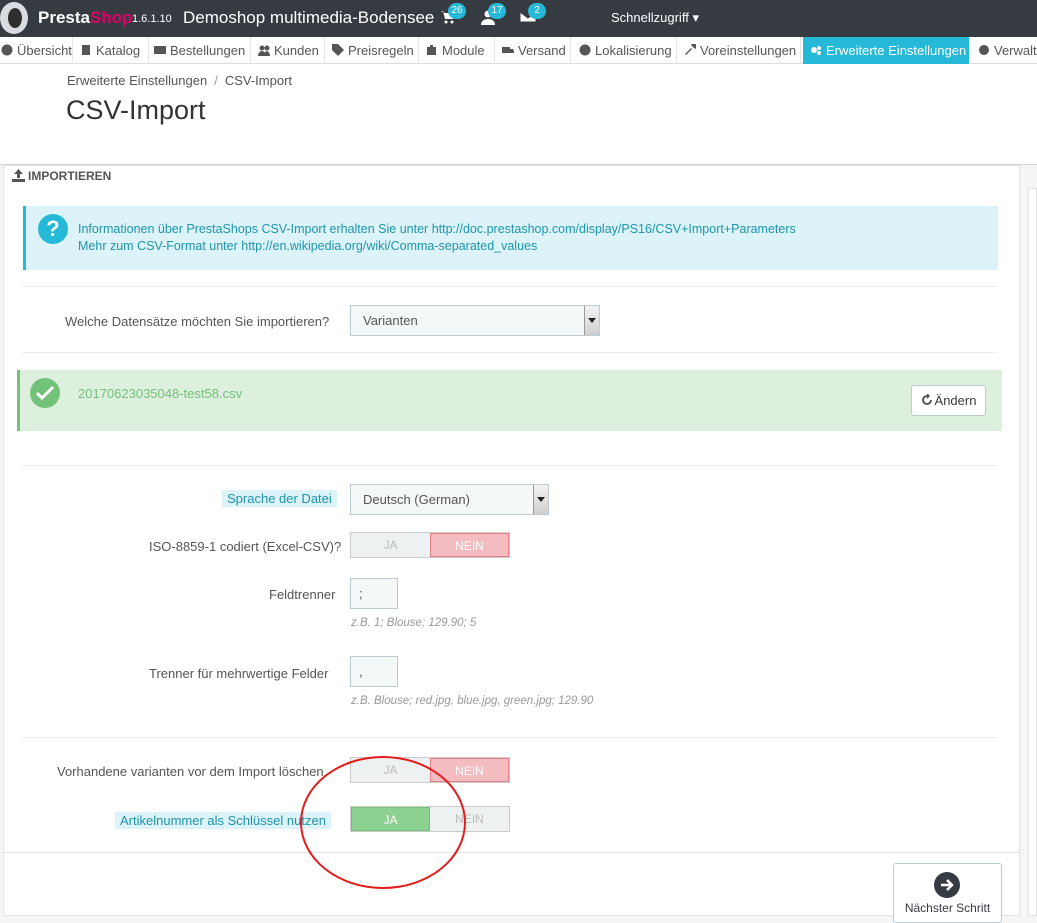 This screenshot has height=923, width=1037. Describe the element at coordinates (390, 320) in the screenshot. I see `entity-select-value: Varianten` at that location.